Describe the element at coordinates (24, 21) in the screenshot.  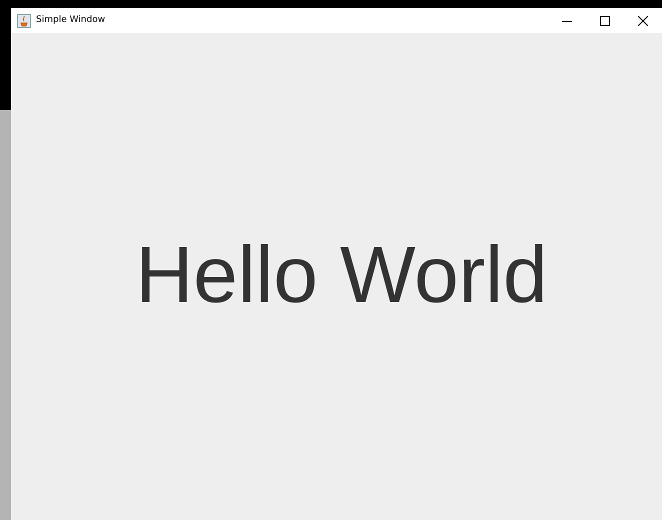
I see `app-icon` at that location.